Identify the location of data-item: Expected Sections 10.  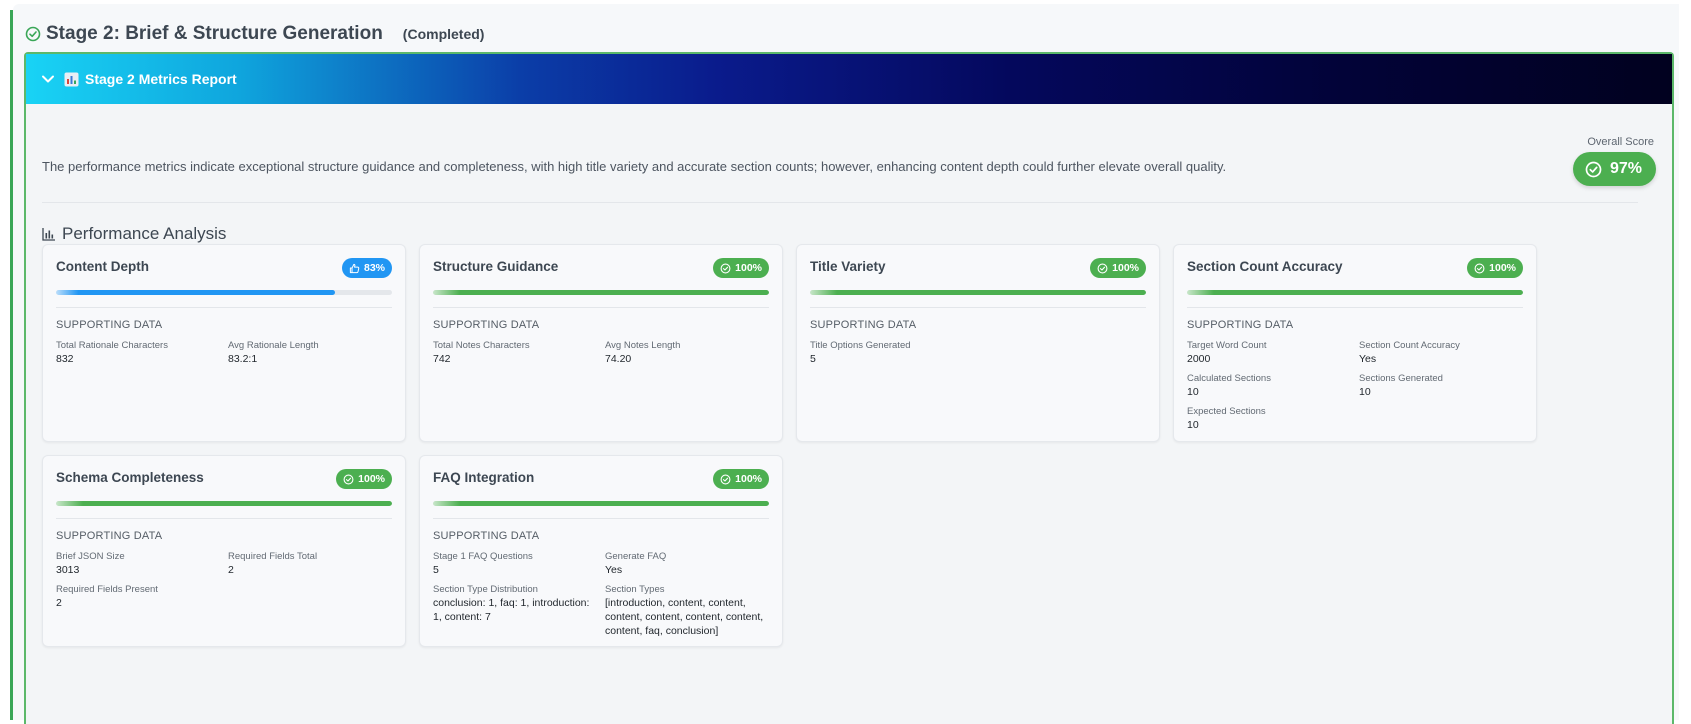
(1273, 419).